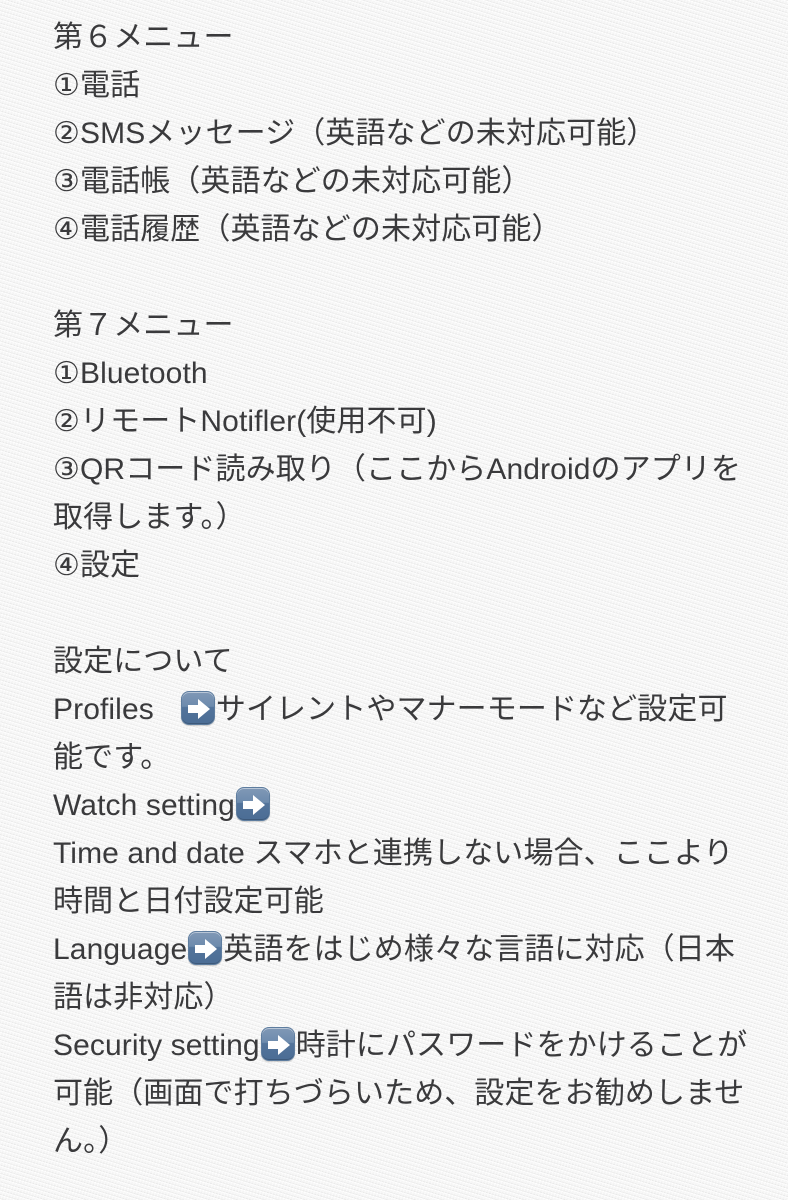 This screenshot has width=788, height=1200. What do you see at coordinates (405, 878) in the screenshot?
I see `setting-entry-time-and-date: Time and date スマホと連携しない場合、ここより時間と日付設定可能` at bounding box center [405, 878].